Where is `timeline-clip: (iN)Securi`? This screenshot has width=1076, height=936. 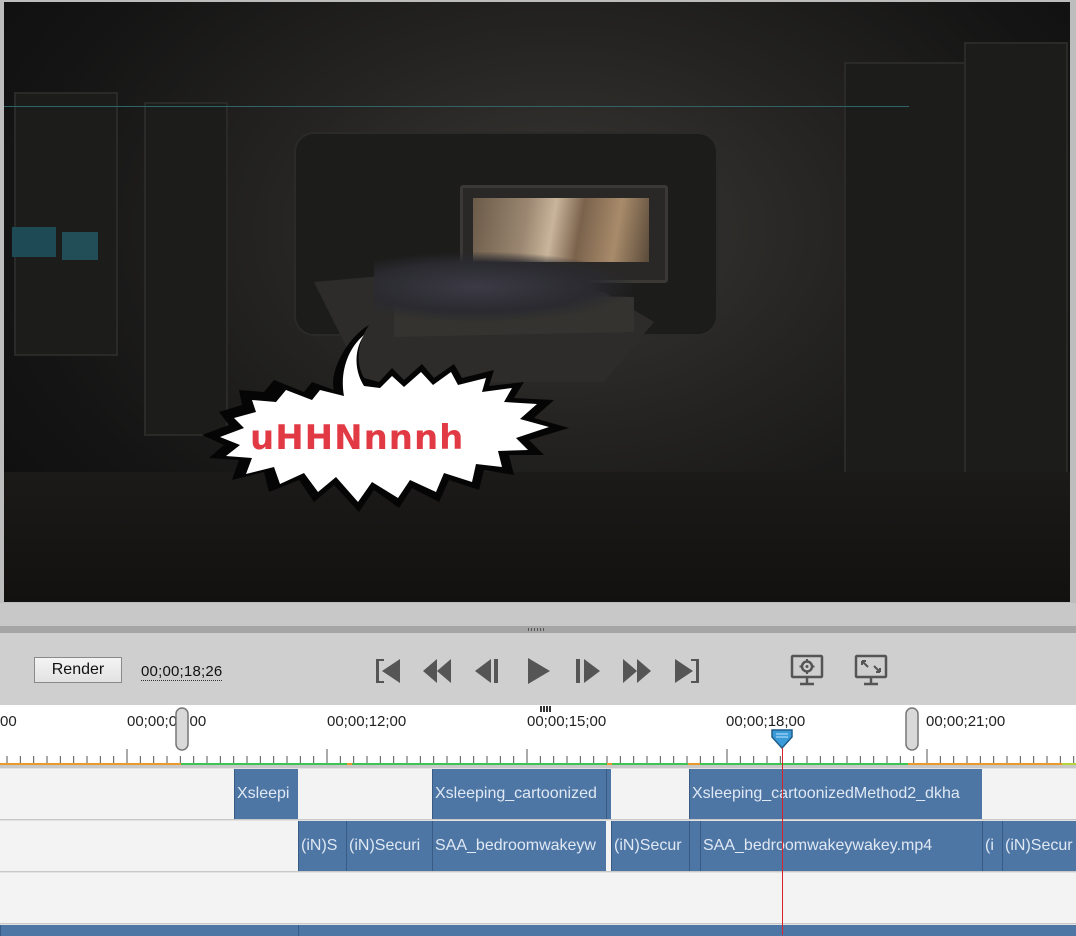
timeline-clip: (iN)Securi is located at coordinates (389, 846).